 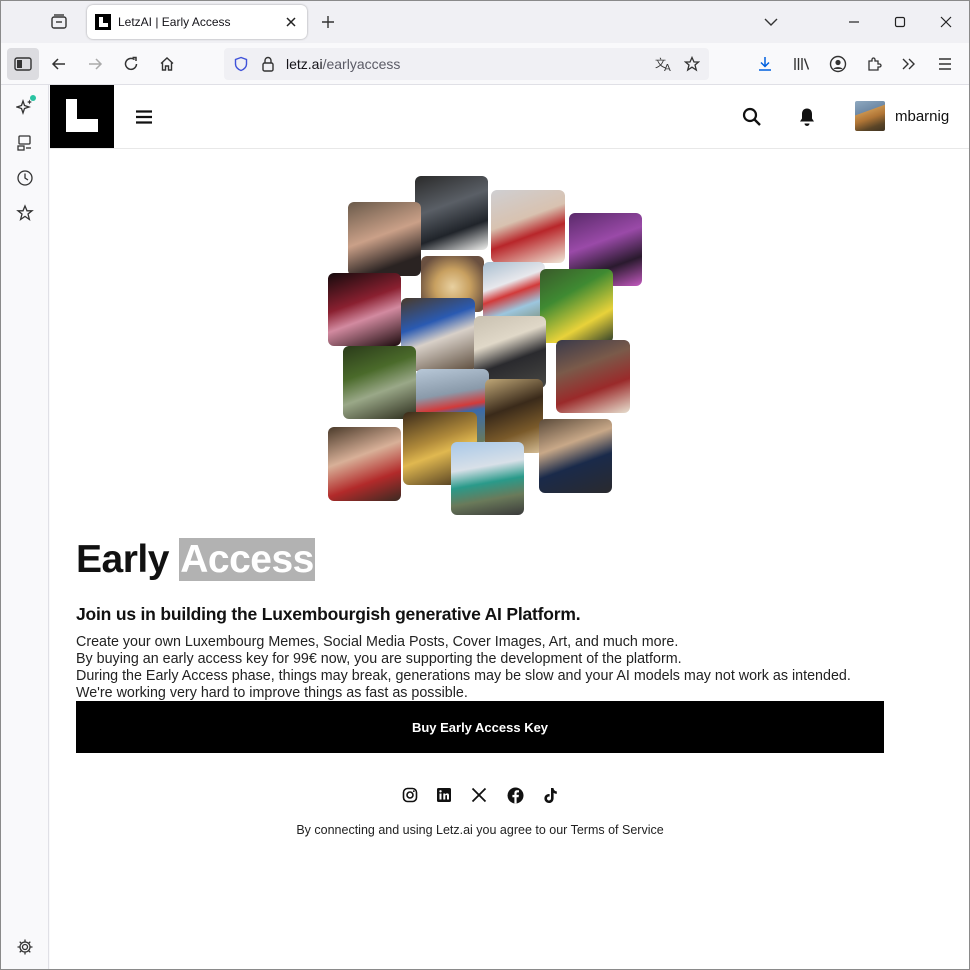 What do you see at coordinates (343, 64) in the screenshot?
I see `url-text: letz.ai/earlyaccess` at bounding box center [343, 64].